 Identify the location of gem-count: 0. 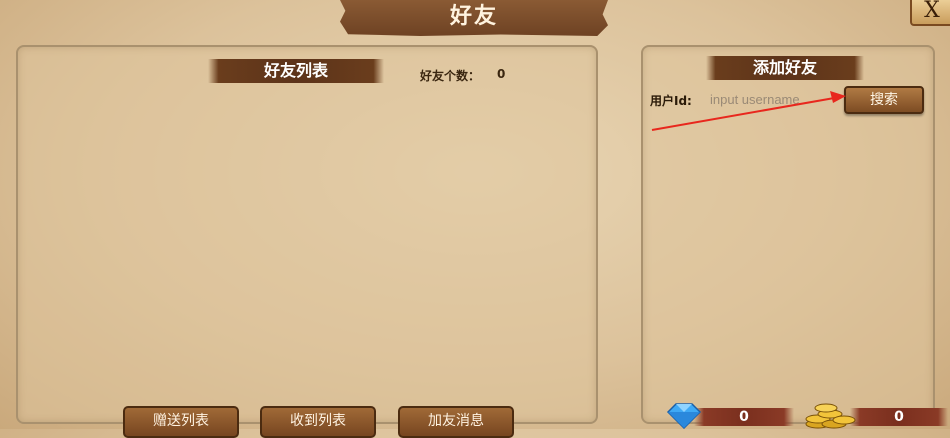
(744, 417).